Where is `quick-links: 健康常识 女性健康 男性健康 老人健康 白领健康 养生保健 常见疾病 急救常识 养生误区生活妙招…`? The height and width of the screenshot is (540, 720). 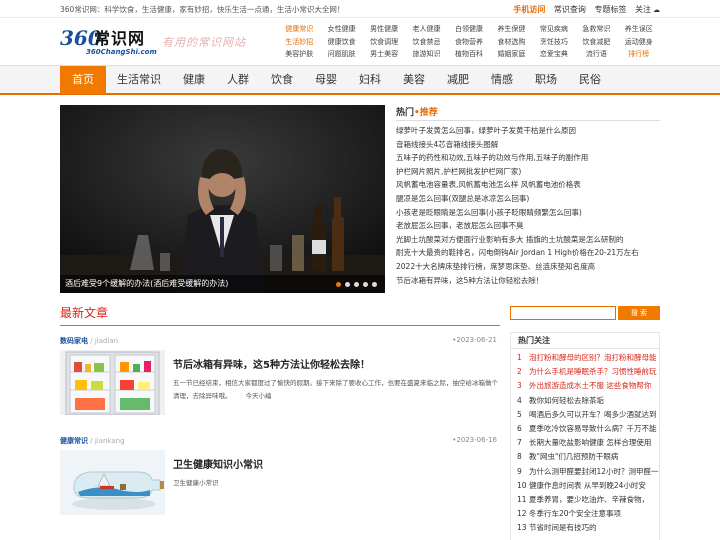
quick-links: 健康常识 女性健康 男性健康 老人健康 白领健康 养生保健 常见疾病 急救常识 养生误区生活妙招… is located at coordinates (469, 42).